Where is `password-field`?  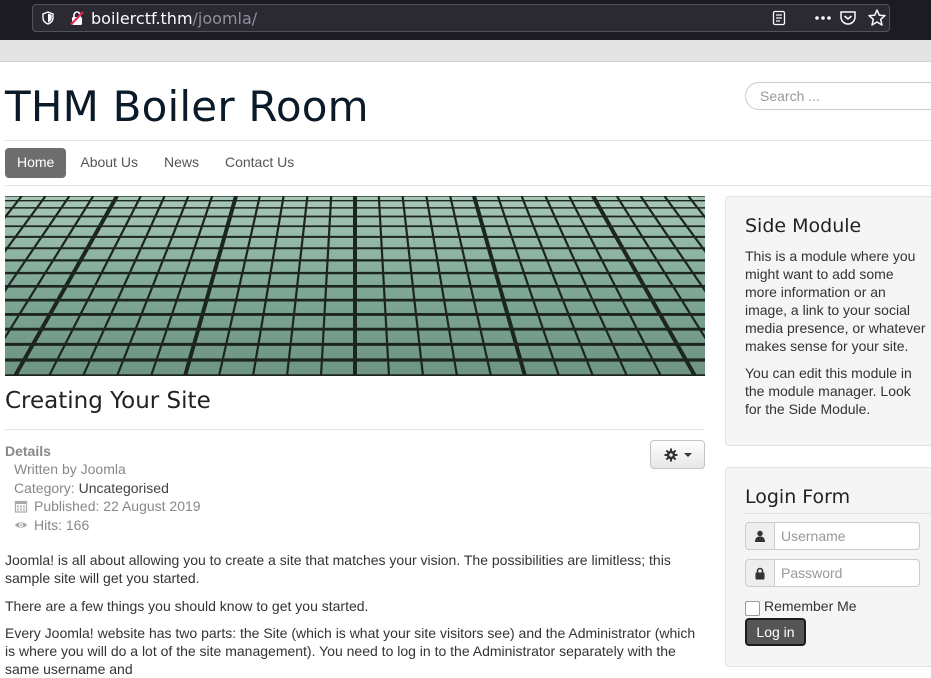 password-field is located at coordinates (847, 573).